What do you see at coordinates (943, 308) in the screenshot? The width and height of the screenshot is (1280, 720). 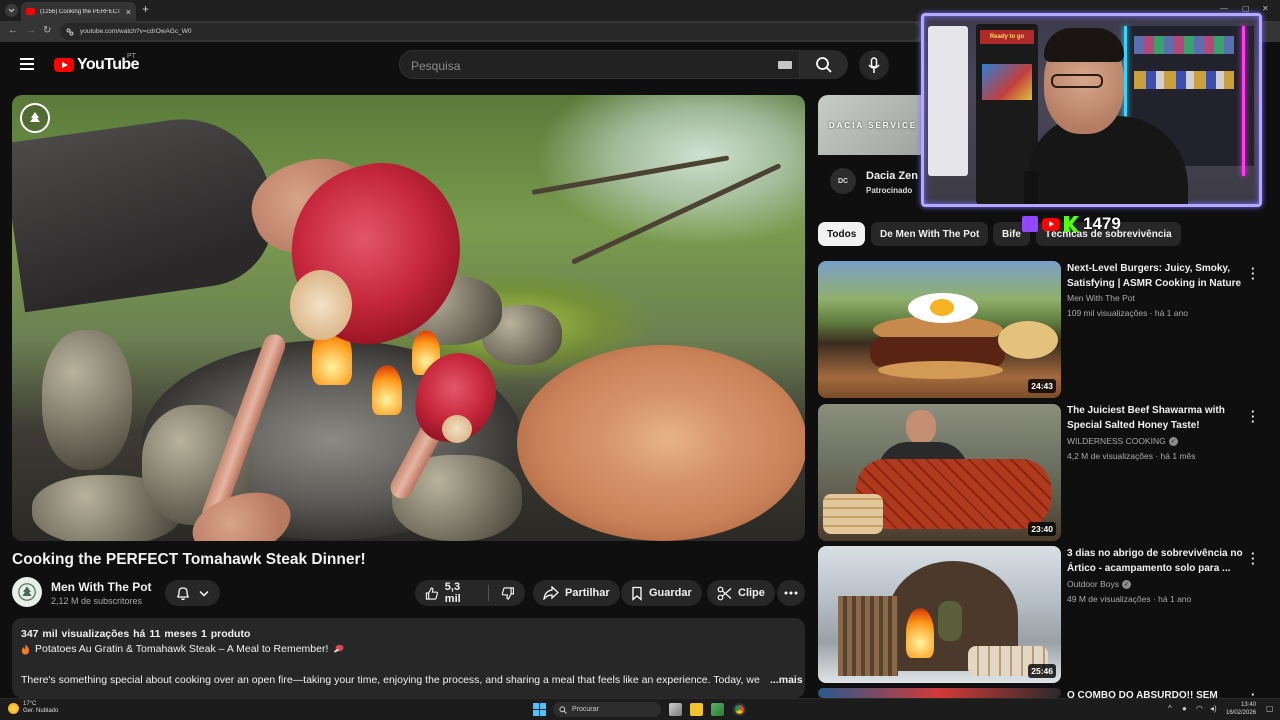 I see `fried-egg` at bounding box center [943, 308].